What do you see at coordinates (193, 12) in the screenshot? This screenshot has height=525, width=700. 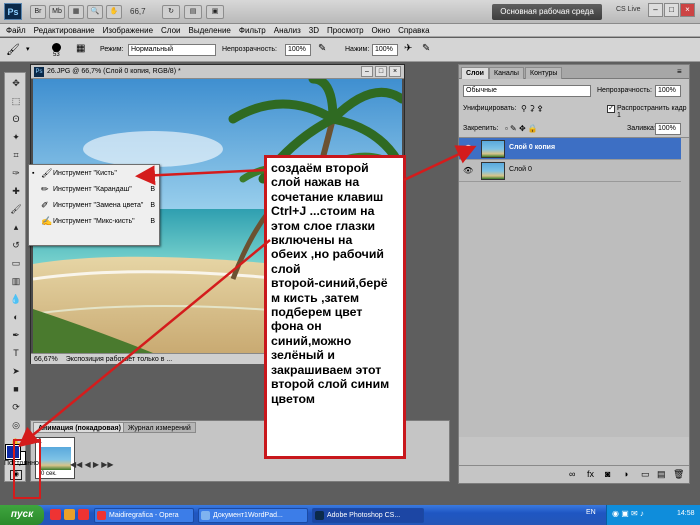 I see `arrange-documents-icon: ▤` at bounding box center [193, 12].